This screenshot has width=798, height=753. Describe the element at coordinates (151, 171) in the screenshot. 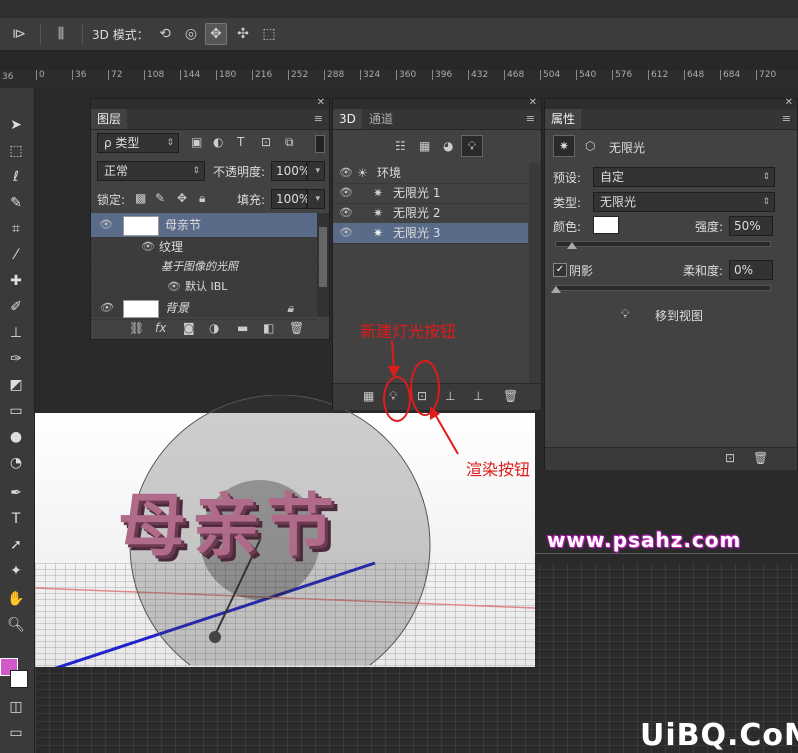

I see `blend-mode-select: 正常 ⇕` at that location.